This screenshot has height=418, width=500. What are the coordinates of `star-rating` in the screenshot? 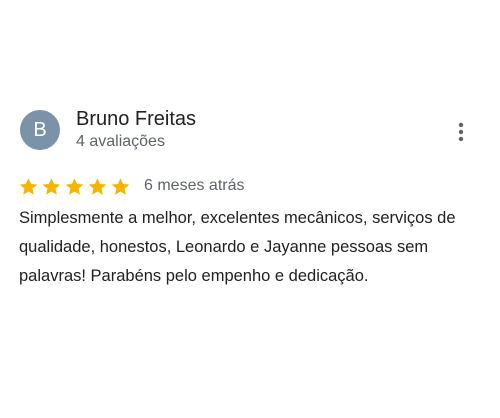 It's located at (74, 186).